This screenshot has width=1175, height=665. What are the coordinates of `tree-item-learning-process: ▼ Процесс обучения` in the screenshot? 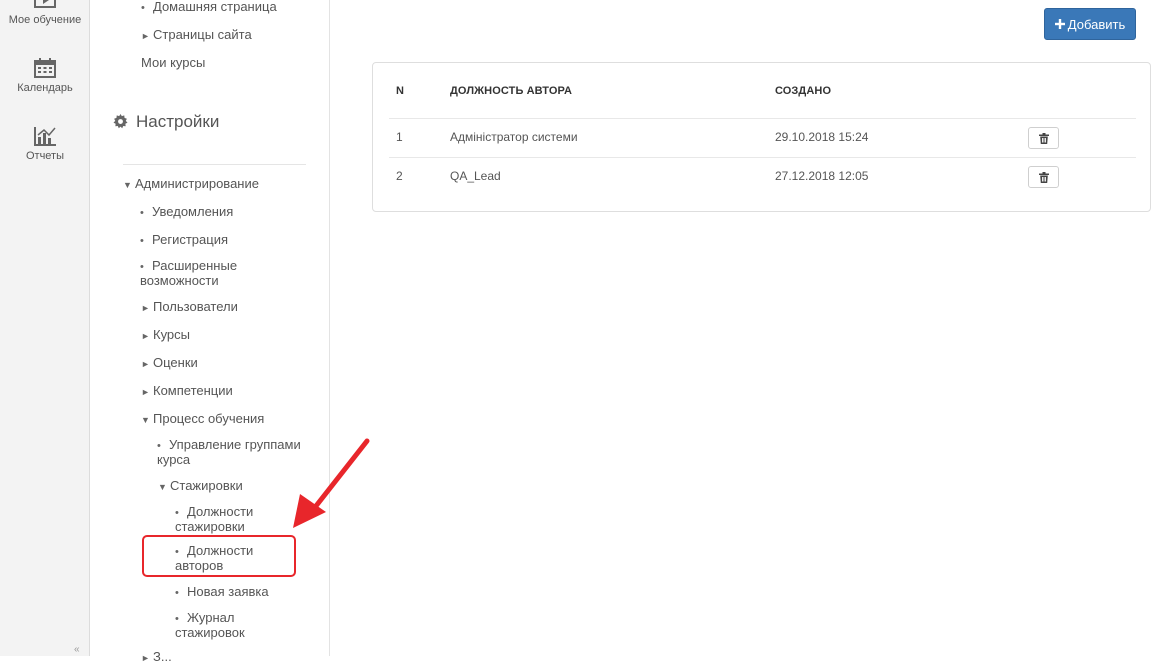 It's located at (202, 419).